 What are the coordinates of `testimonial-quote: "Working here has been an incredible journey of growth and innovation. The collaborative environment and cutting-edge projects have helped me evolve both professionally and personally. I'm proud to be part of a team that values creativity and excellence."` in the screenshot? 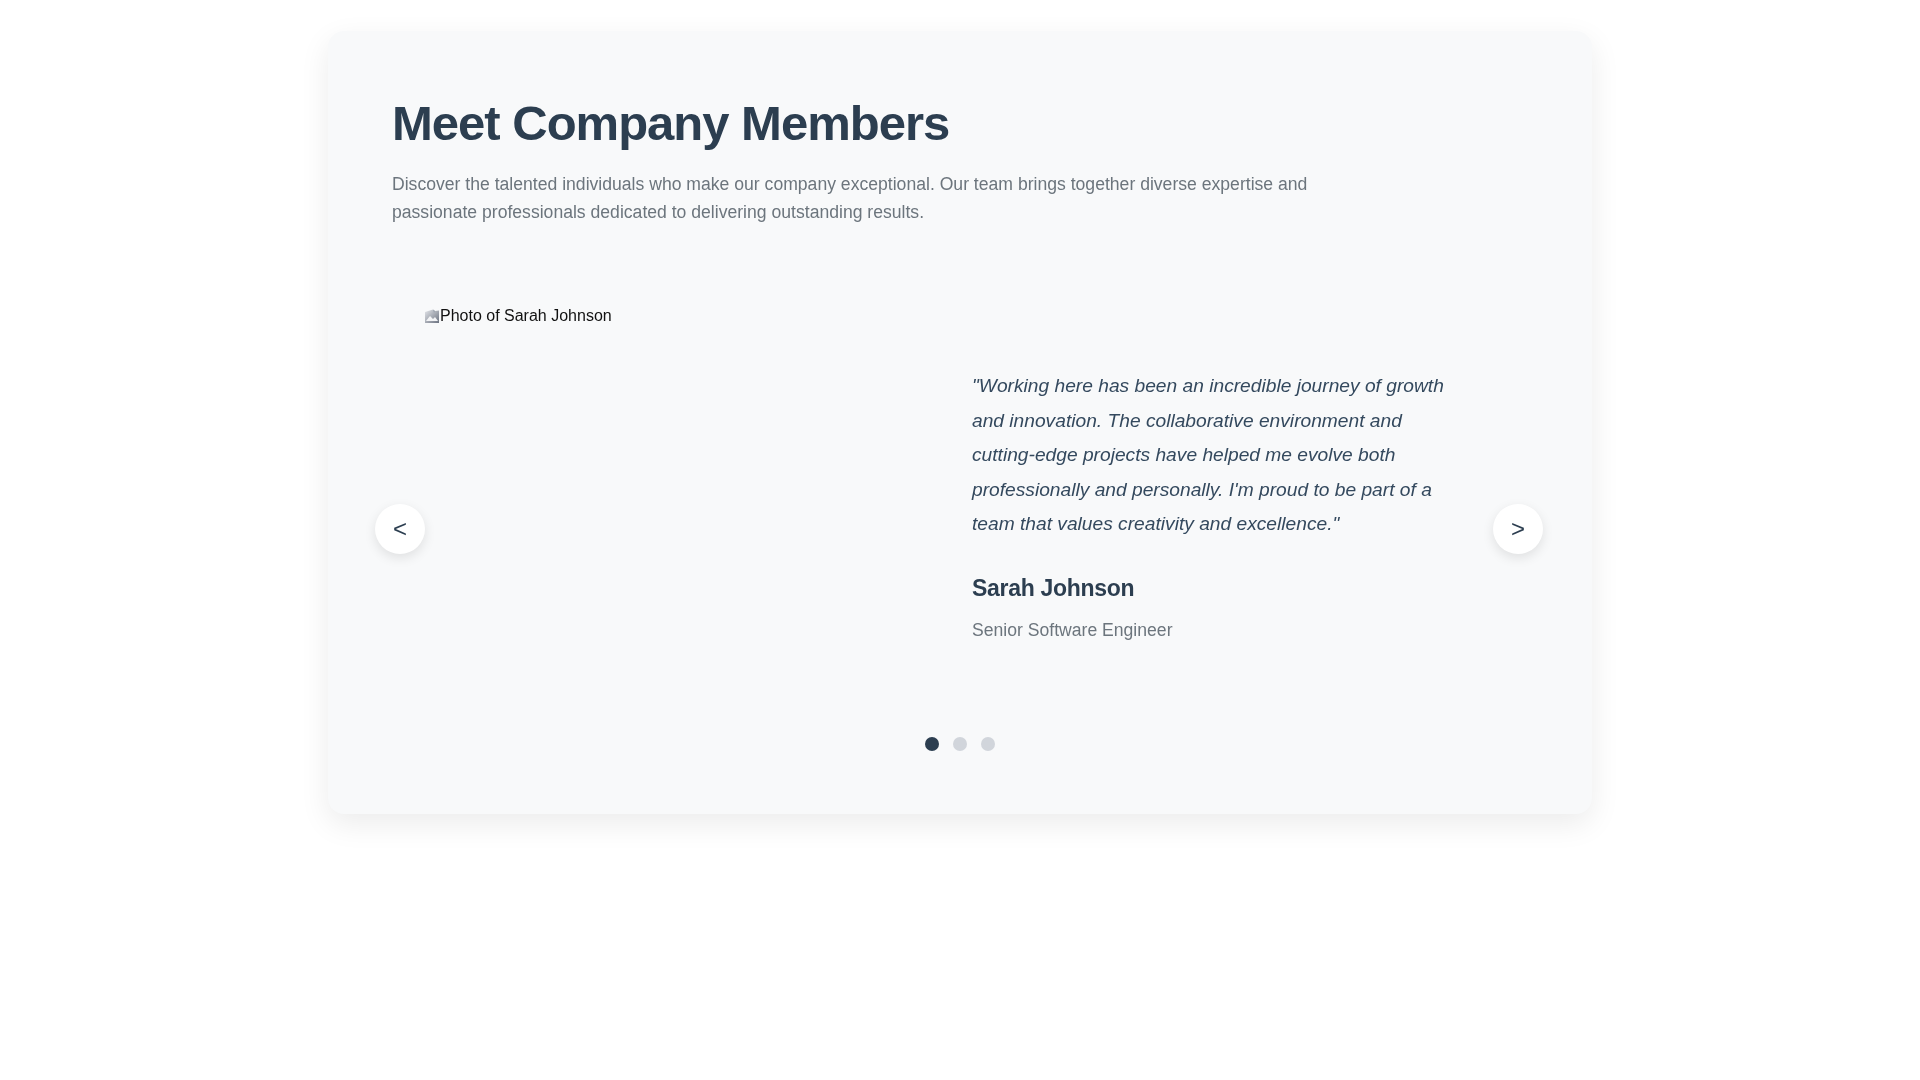 It's located at (1208, 455).